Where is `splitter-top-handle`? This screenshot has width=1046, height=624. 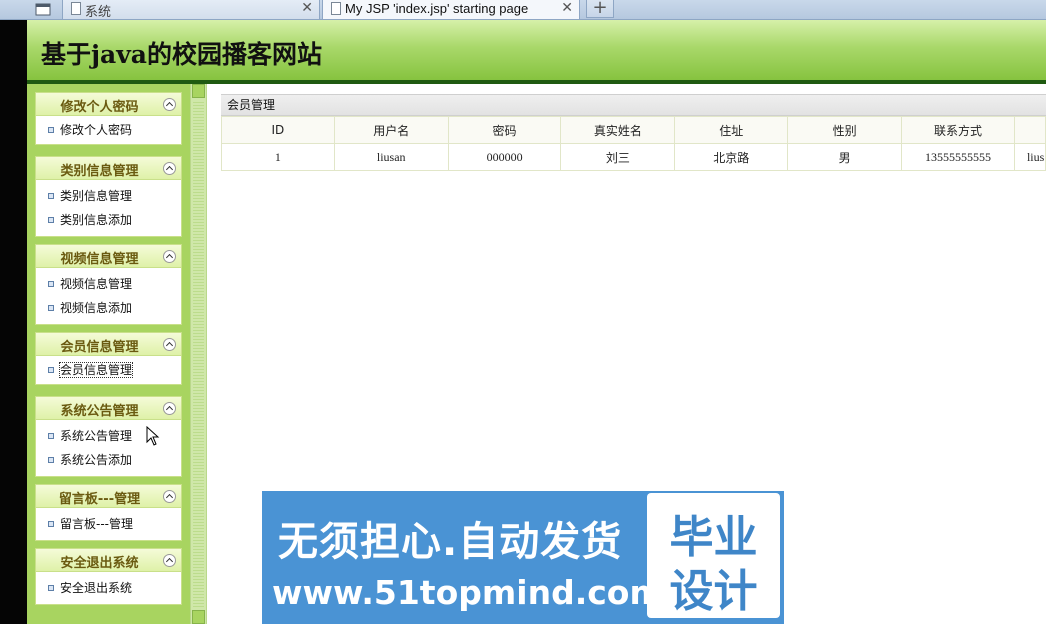
splitter-top-handle is located at coordinates (198, 91).